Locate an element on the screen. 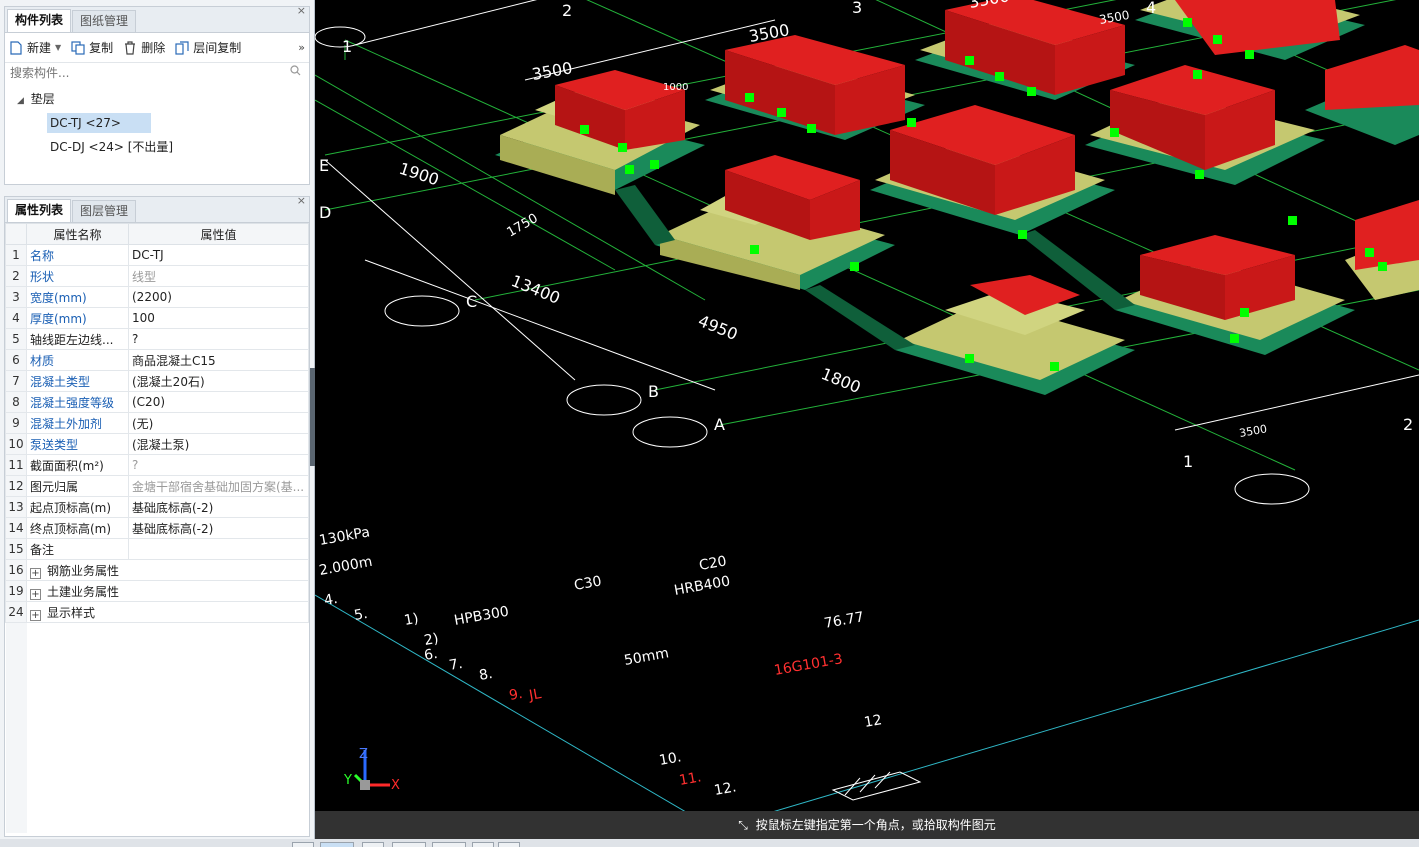 The width and height of the screenshot is (1419, 847). row-index: 14 is located at coordinates (16, 528).